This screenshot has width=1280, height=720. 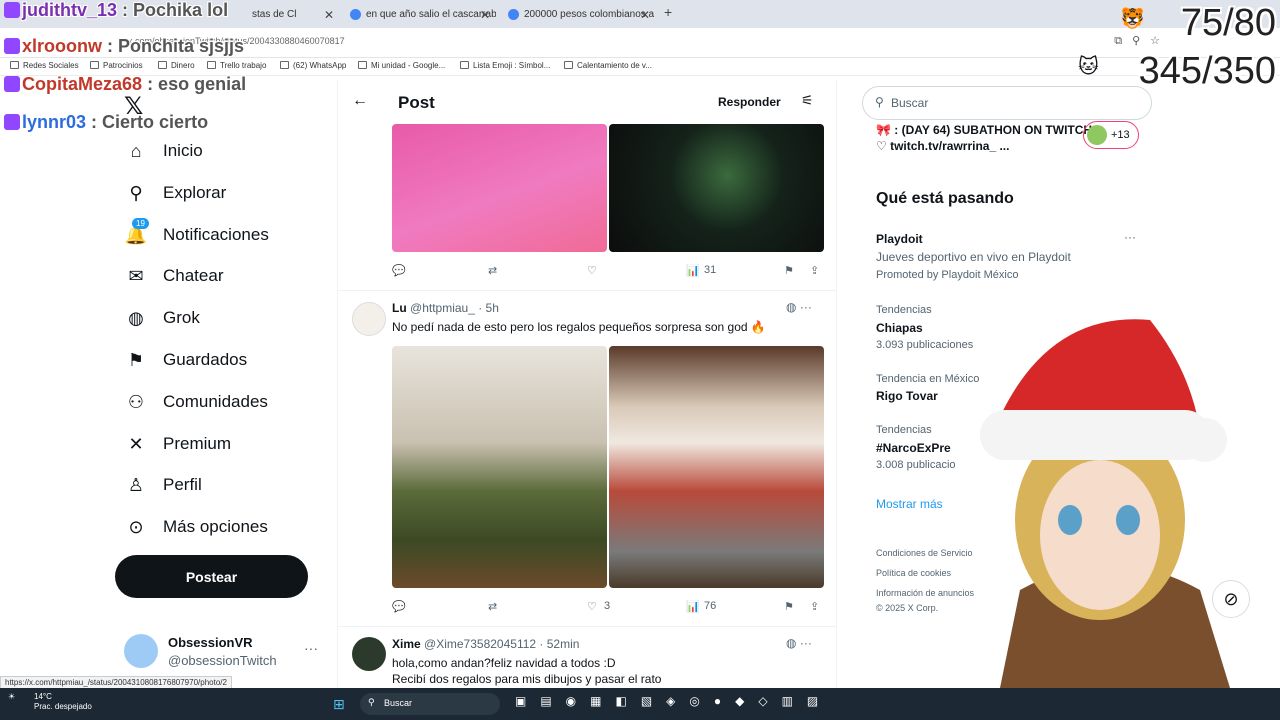 What do you see at coordinates (910, 103) in the screenshot?
I see `search-placeholder: Buscar` at bounding box center [910, 103].